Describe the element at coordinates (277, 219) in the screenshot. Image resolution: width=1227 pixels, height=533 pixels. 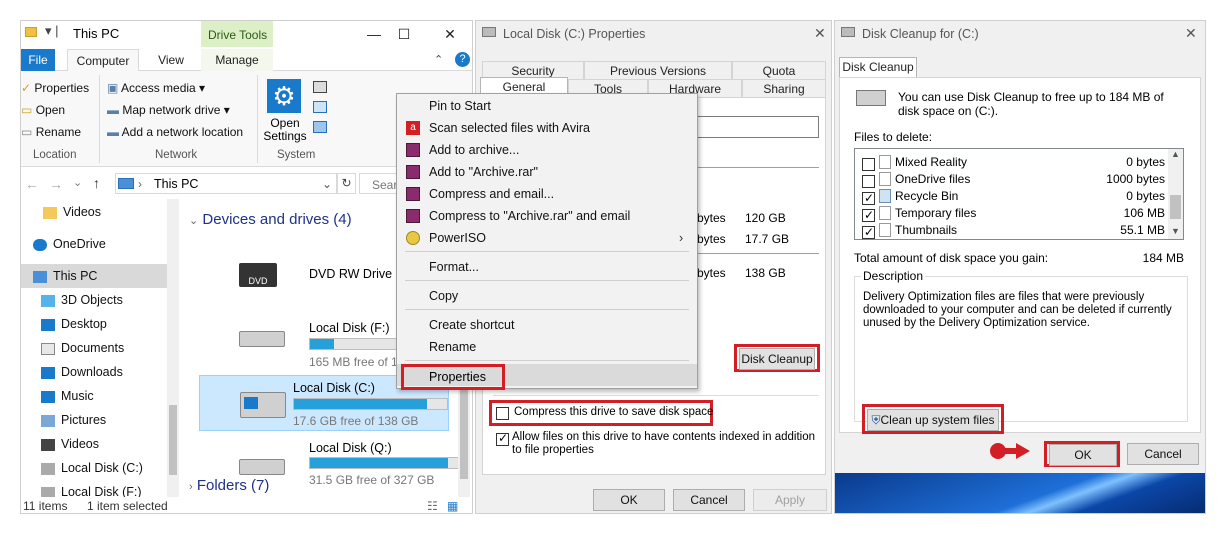
I see `devices-header-label: Devices and drives (4)` at that location.